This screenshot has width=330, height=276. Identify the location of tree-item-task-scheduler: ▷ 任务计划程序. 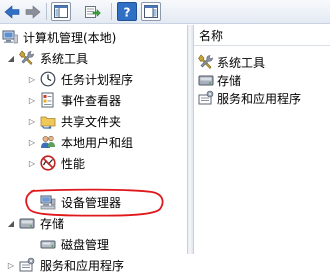
(80, 79).